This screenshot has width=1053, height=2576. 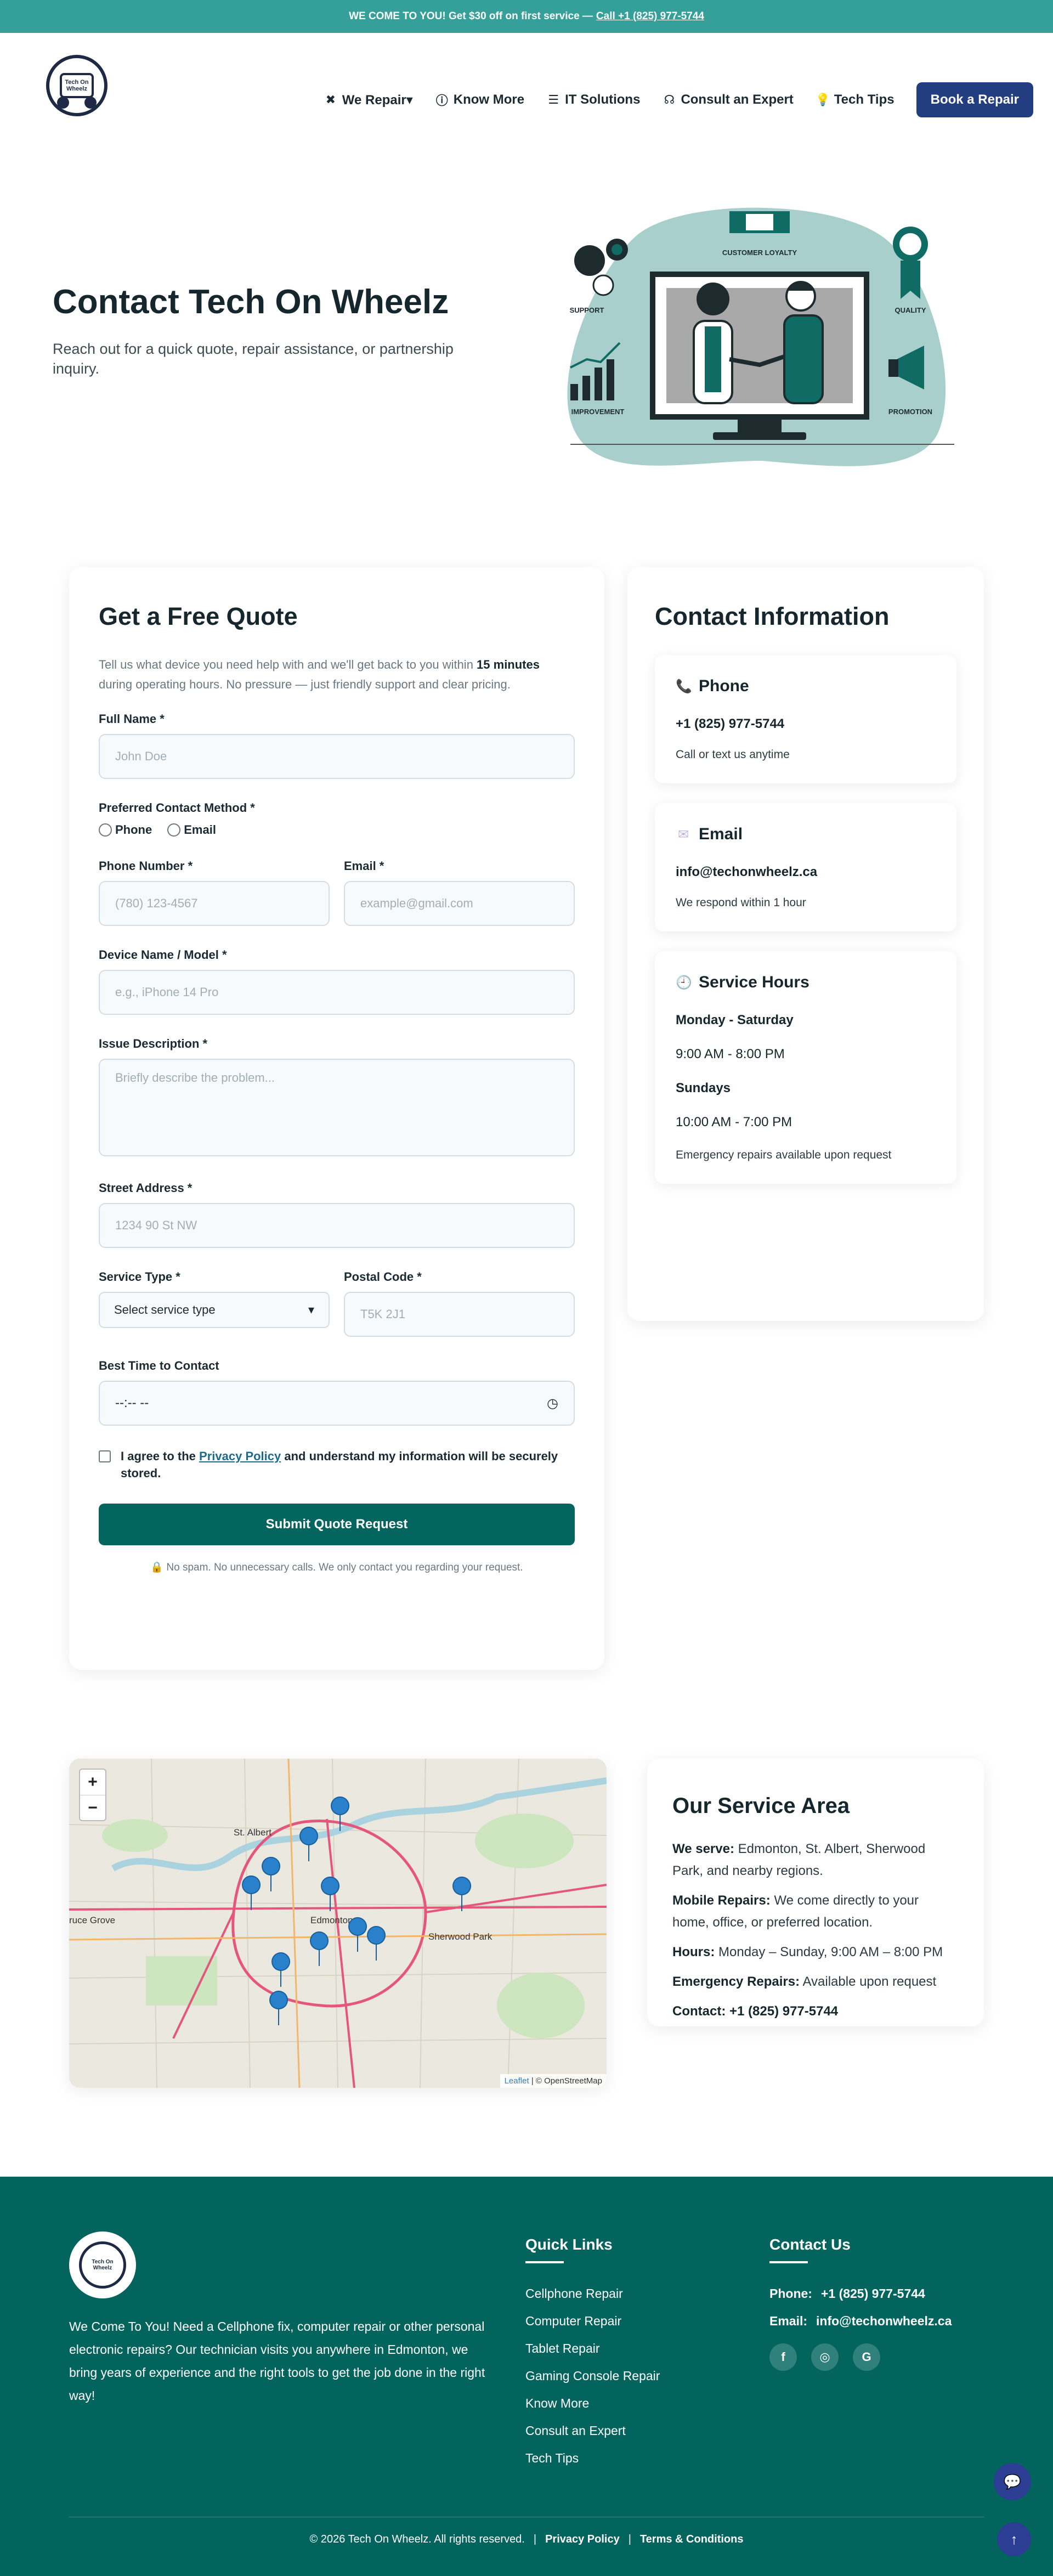 I want to click on nav-know-more: ⓘ Know More, so click(x=480, y=100).